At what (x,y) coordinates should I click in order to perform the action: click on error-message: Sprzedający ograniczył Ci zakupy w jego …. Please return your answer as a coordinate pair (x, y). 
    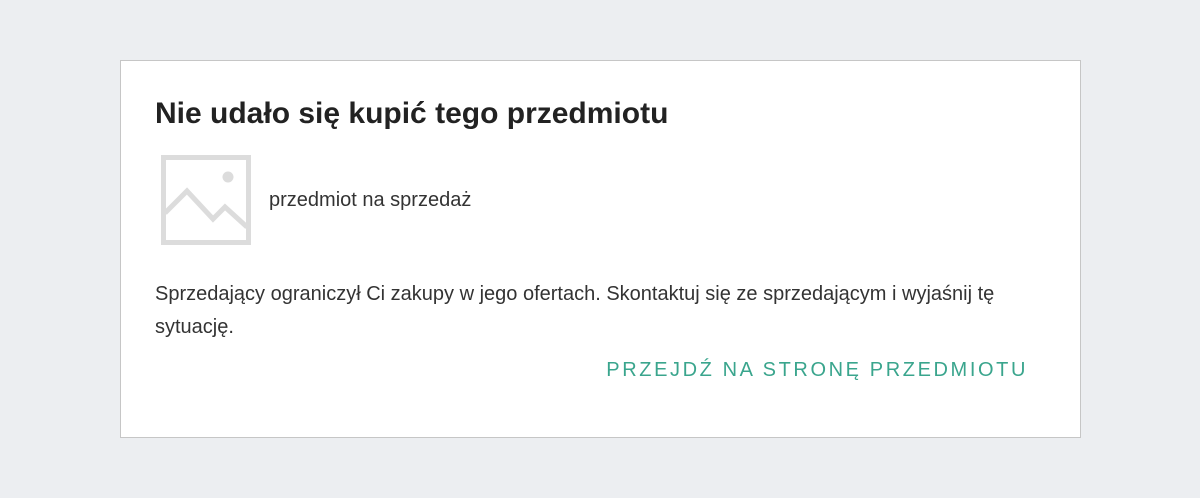
    Looking at the image, I should click on (575, 310).